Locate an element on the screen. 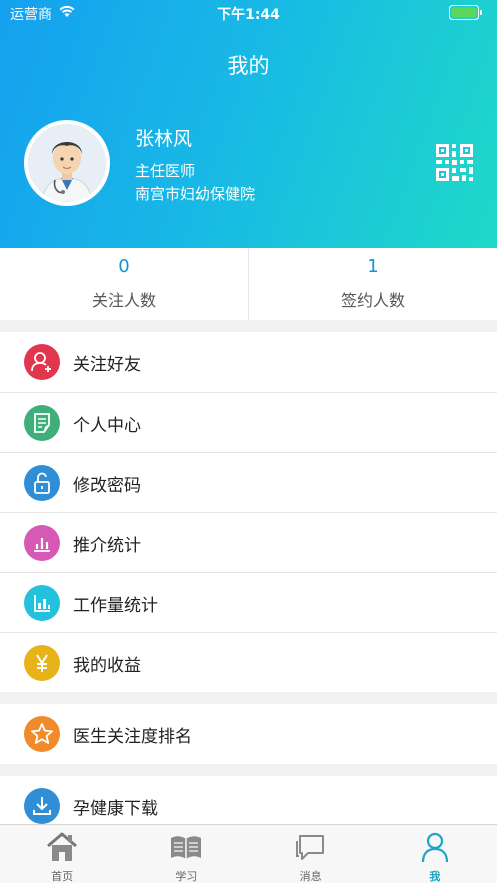 The height and width of the screenshot is (883, 497). stats-bar: 0 关注人数 1 签约人数 is located at coordinates (248, 284).